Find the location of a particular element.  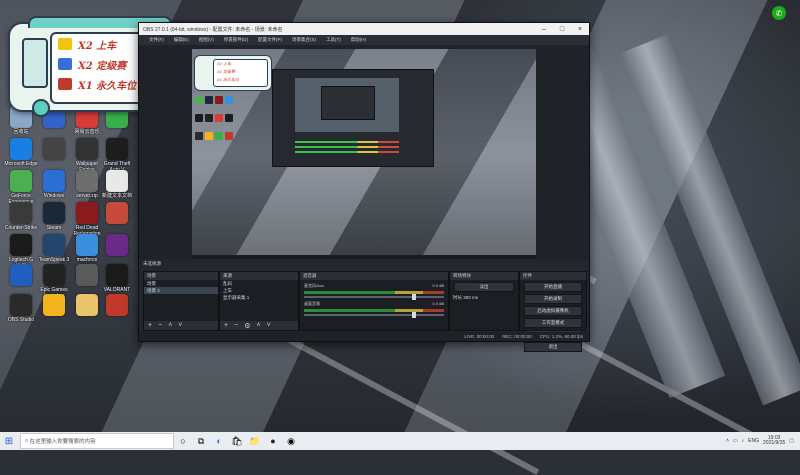

virtual-camera-button: 启动虚拟摄像机 is located at coordinates (553, 311).